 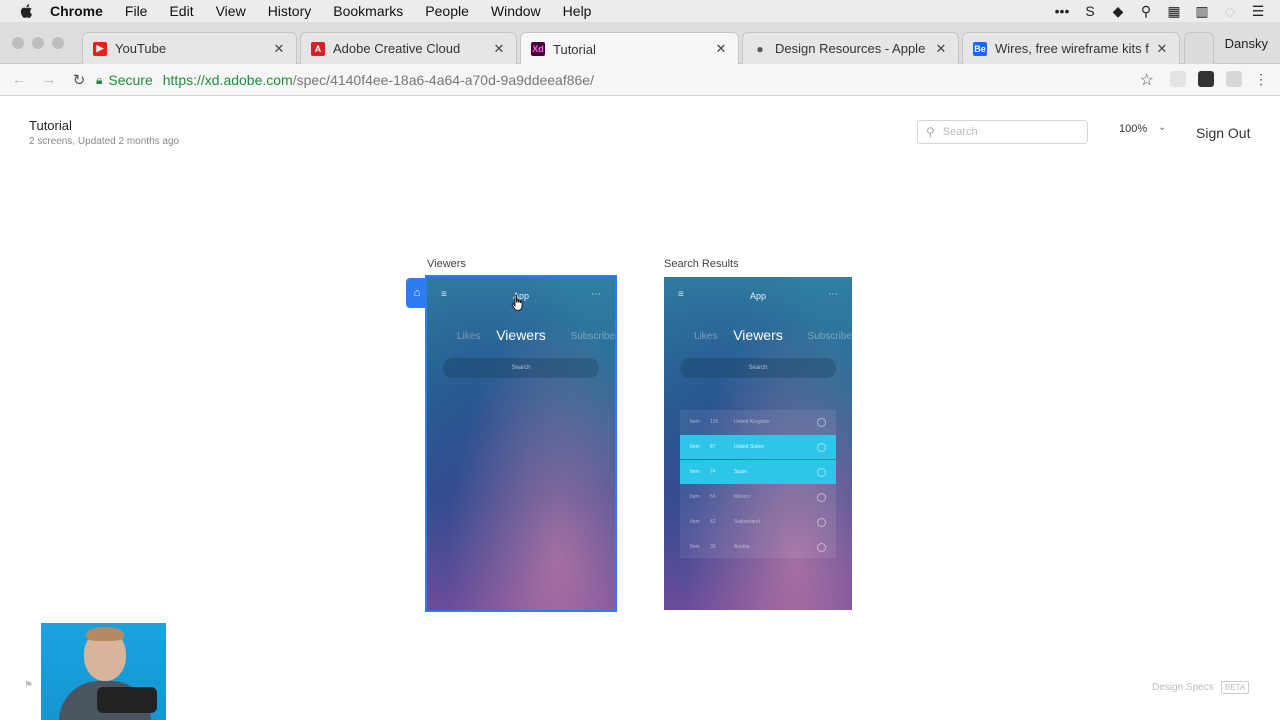 I want to click on zoom-level: 100%, so click(x=1133, y=129).